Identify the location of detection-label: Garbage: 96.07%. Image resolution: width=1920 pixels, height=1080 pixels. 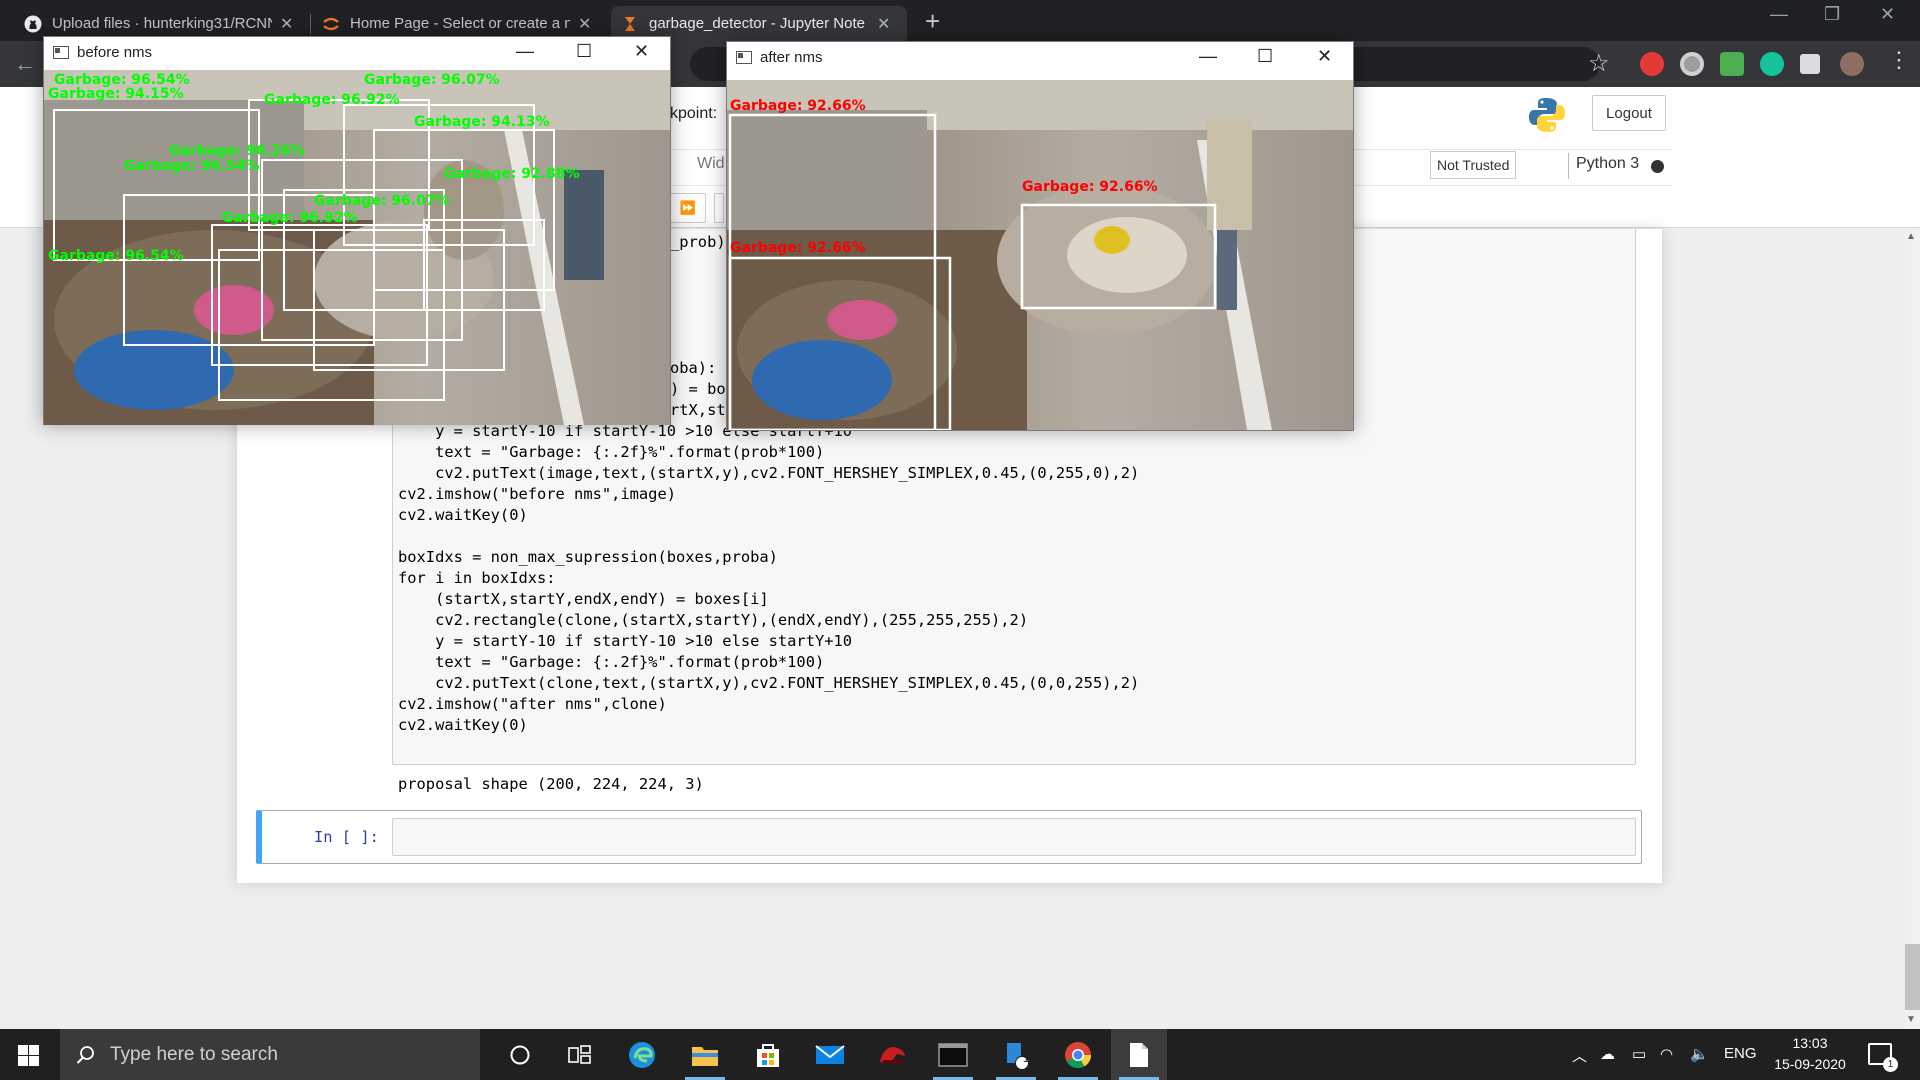
(432, 80).